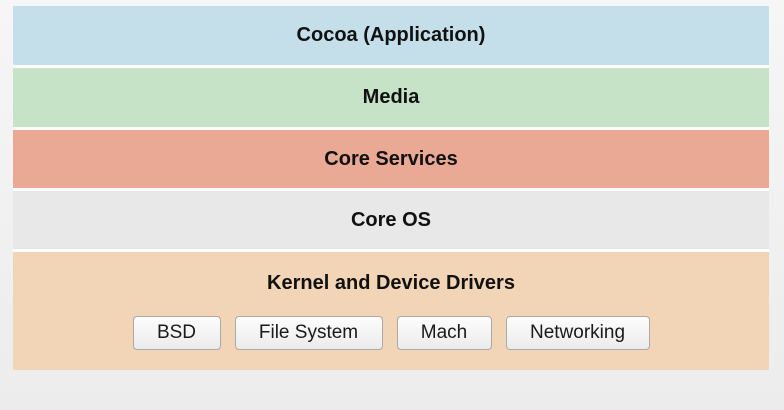 The height and width of the screenshot is (410, 784). What do you see at coordinates (391, 160) in the screenshot?
I see `layer-core-services: Core Services` at bounding box center [391, 160].